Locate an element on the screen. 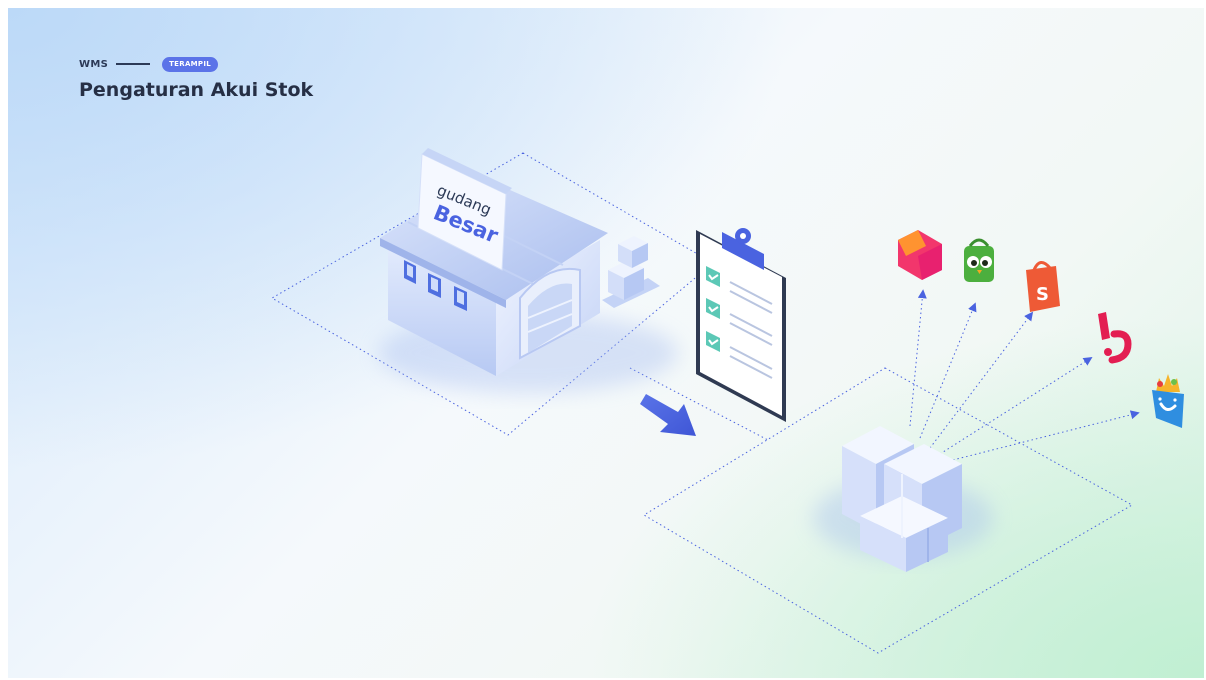  breadcrumb: WMS TERAMPIL is located at coordinates (196, 64).